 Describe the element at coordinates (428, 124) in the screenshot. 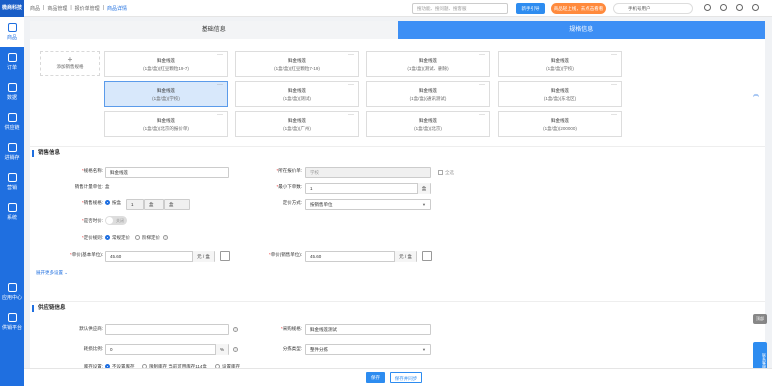

I see `spec-card: ··· 鲜金线莲 (1盒/盒)(北京)` at that location.